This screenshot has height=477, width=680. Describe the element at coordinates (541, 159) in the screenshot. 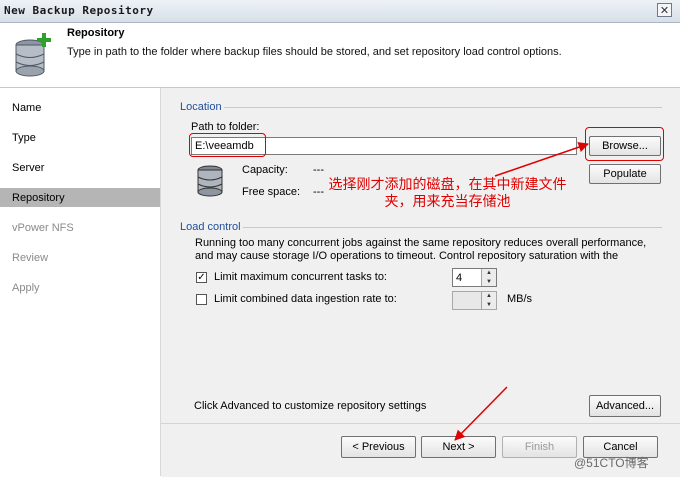

I see `arrow-to-browse` at that location.